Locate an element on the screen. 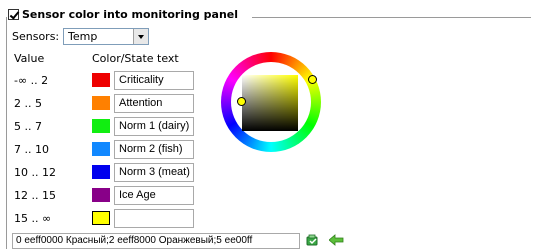 The width and height of the screenshot is (535, 249). sv-marker is located at coordinates (241, 101).